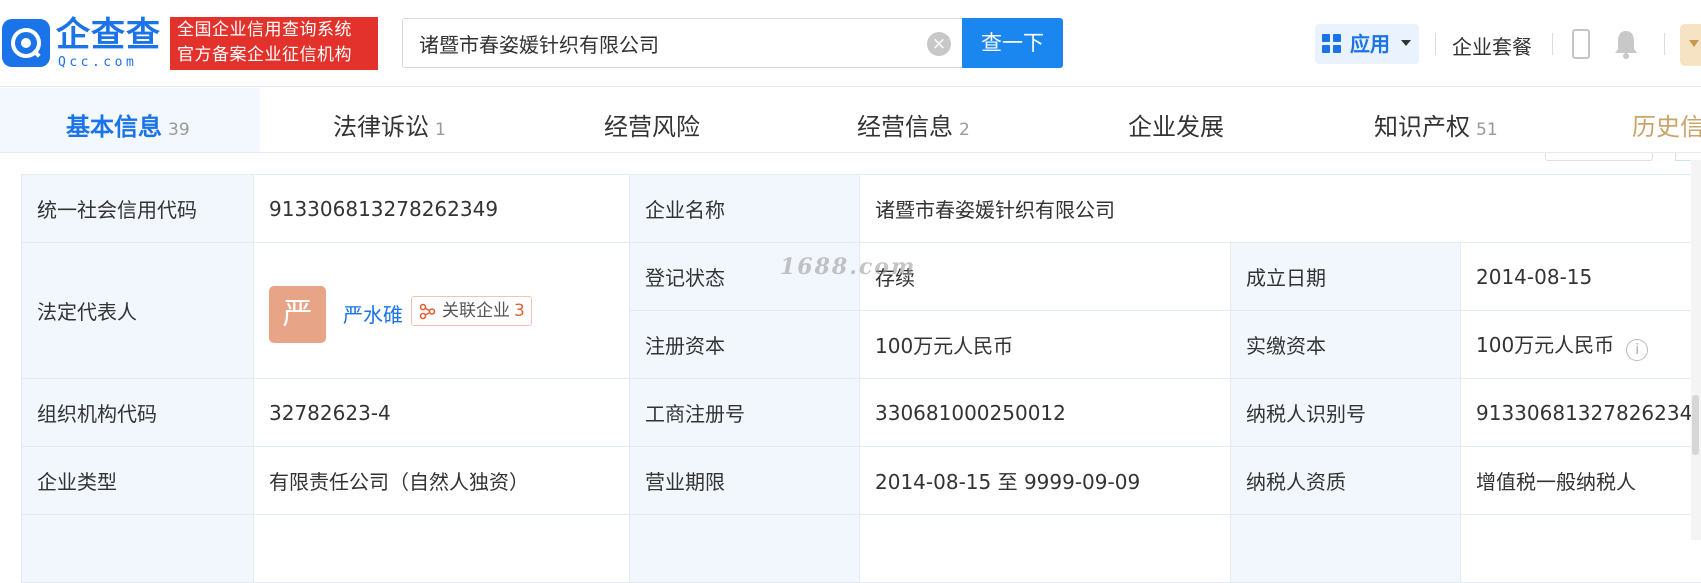 This screenshot has width=1701, height=583. I want to click on qcc-logo-icon, so click(26, 43).